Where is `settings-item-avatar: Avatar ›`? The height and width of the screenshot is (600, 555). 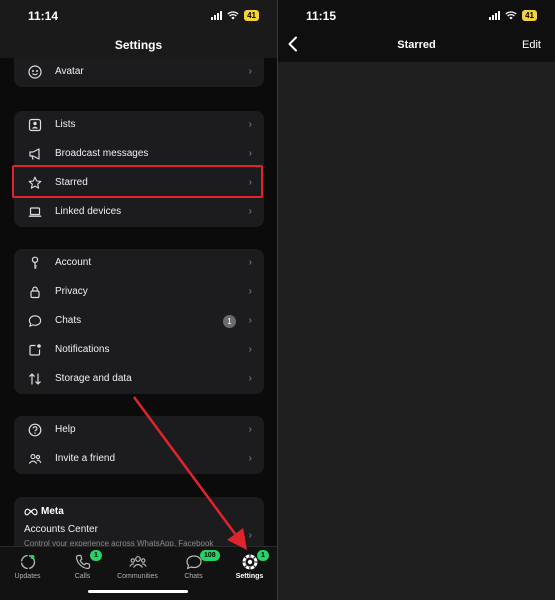
settings-item-avatar: Avatar › is located at coordinates (139, 72).